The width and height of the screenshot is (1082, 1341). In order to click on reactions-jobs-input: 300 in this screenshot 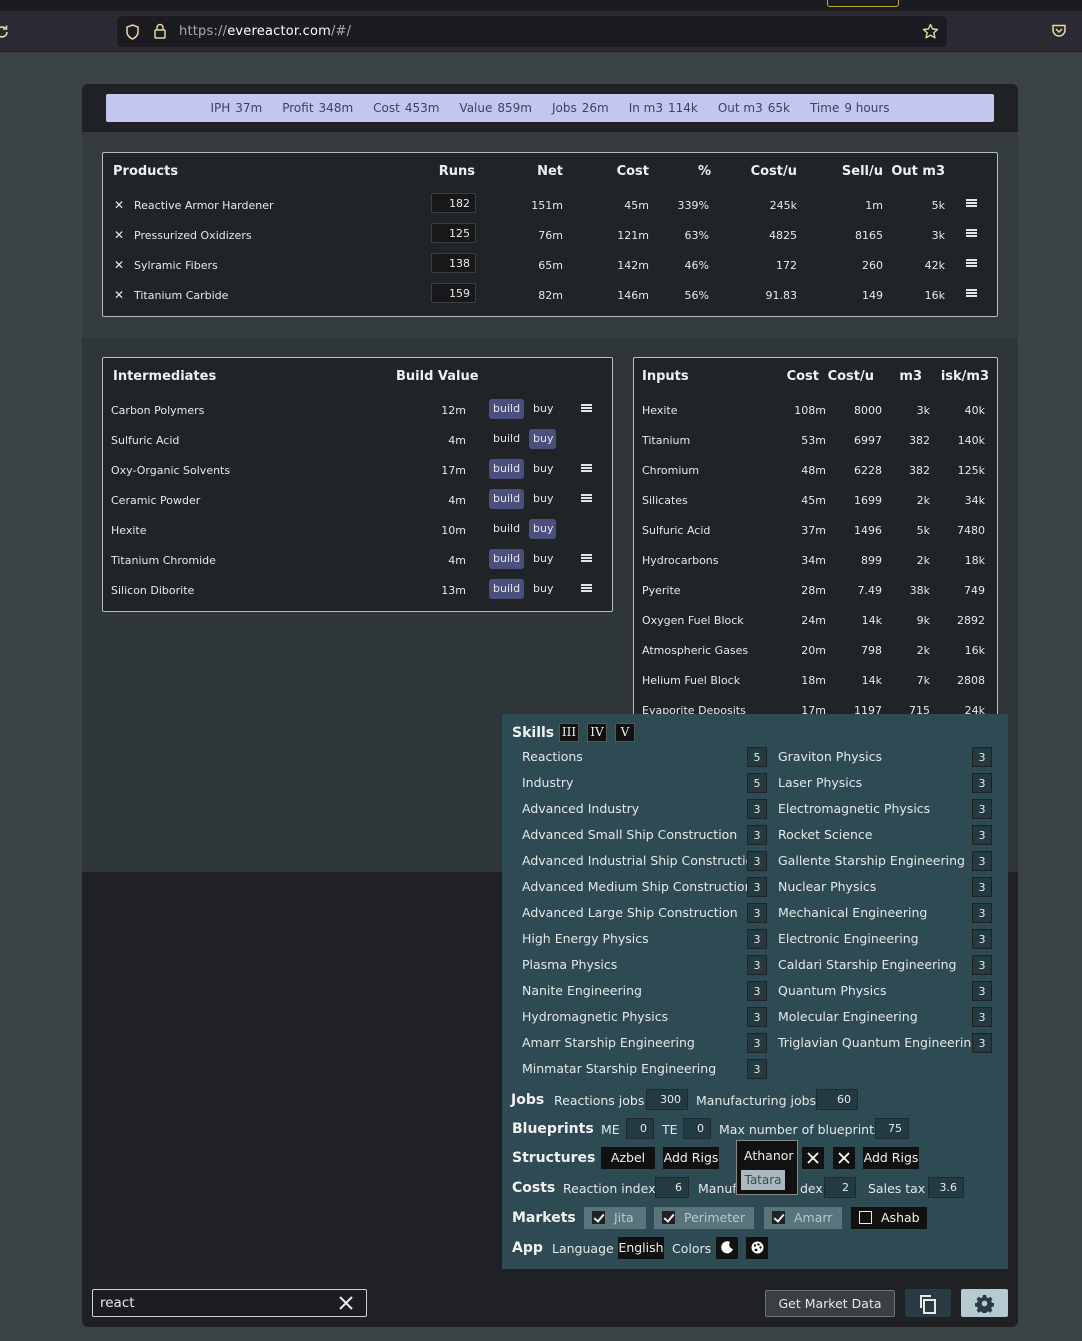, I will do `click(667, 1099)`.